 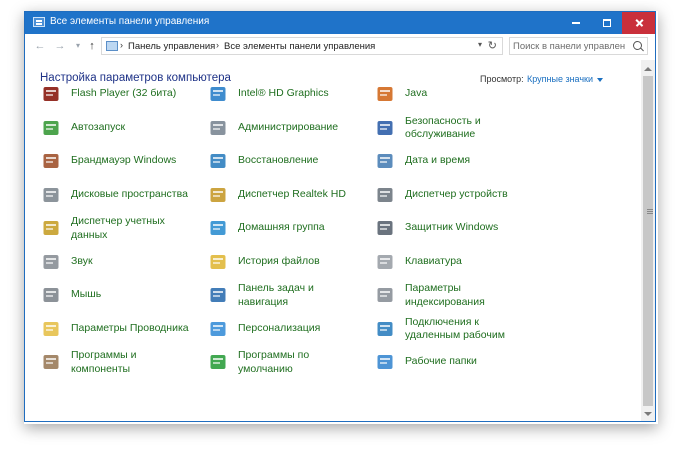 I want to click on control-panel-item: Intel® HD Graphics, so click(x=291, y=93).